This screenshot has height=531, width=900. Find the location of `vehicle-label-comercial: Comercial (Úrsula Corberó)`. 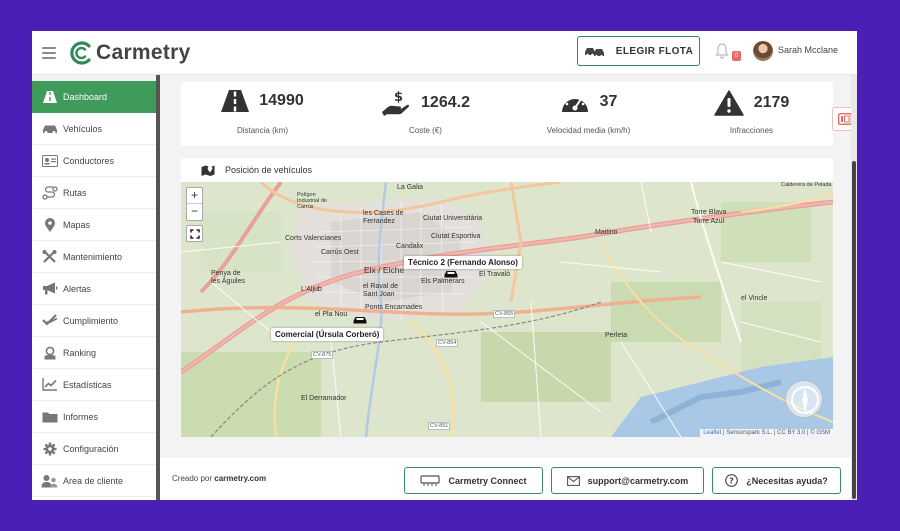

vehicle-label-comercial: Comercial (Úrsula Corberó) is located at coordinates (327, 334).